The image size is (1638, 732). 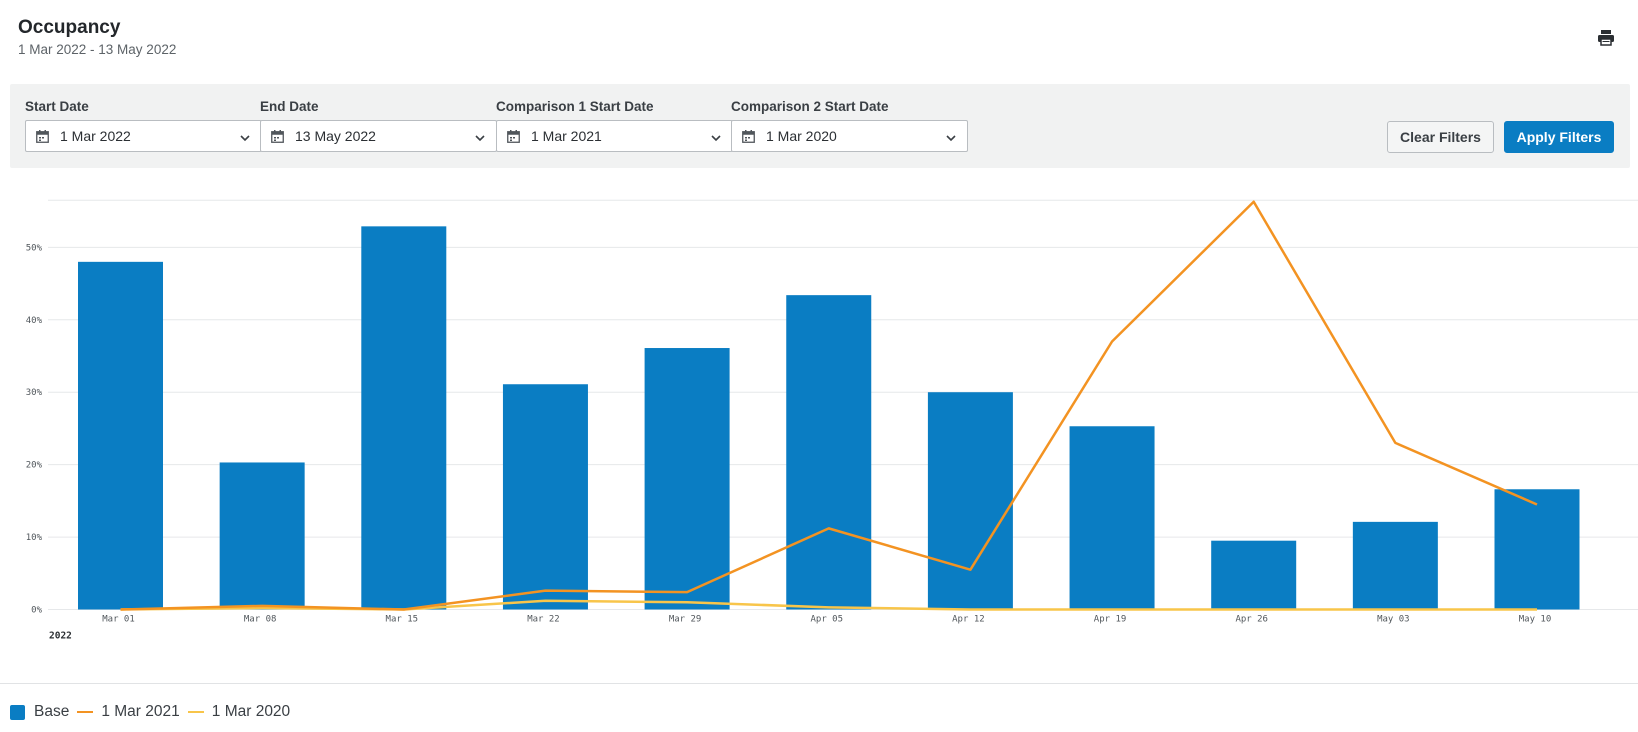 What do you see at coordinates (118, 620) in the screenshot?
I see `x-tick-label: Mar 01` at bounding box center [118, 620].